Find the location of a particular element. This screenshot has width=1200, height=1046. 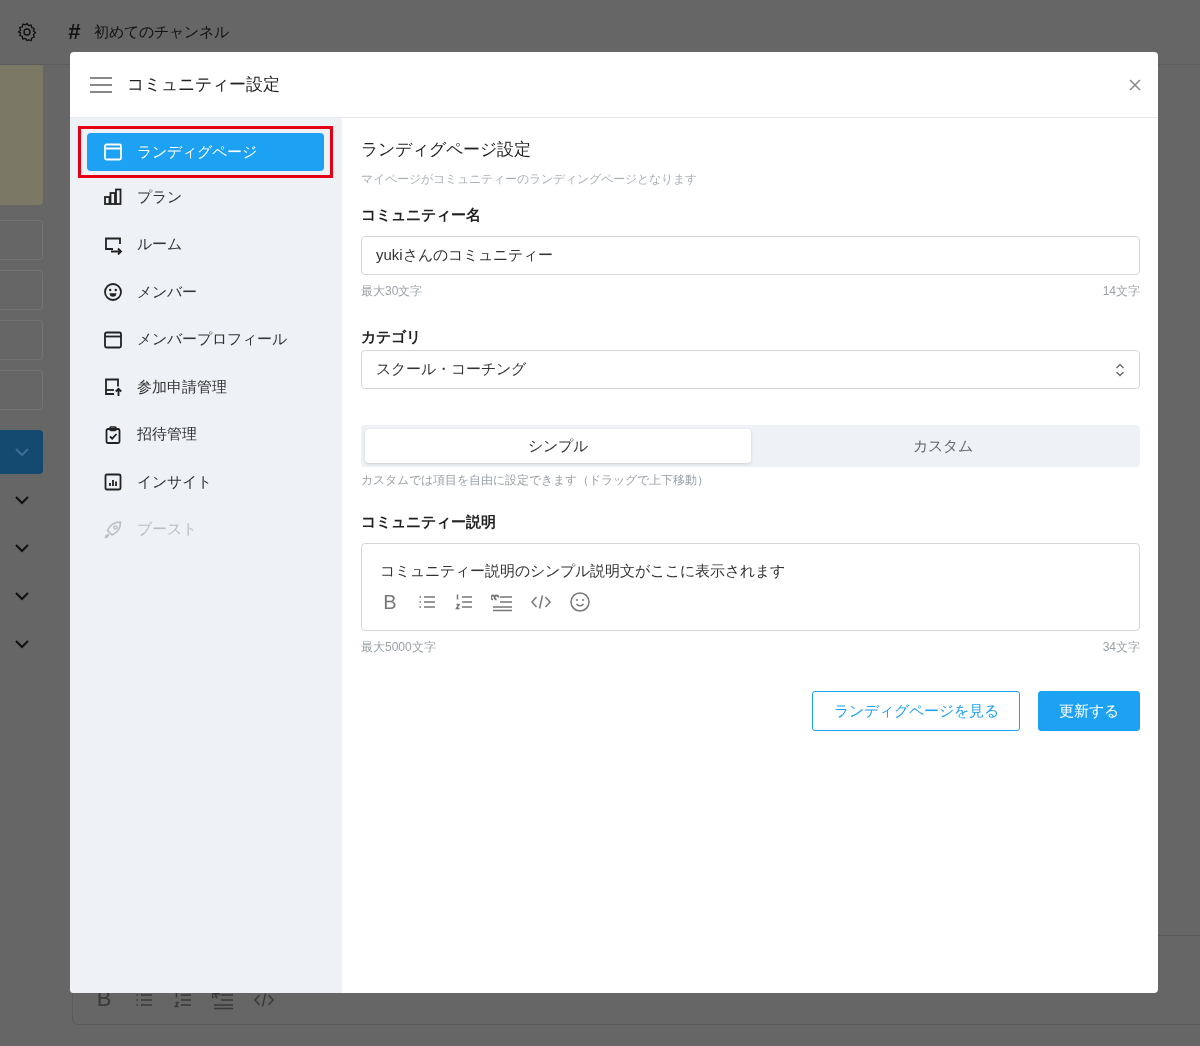

bar-chart-icon is located at coordinates (113, 197).